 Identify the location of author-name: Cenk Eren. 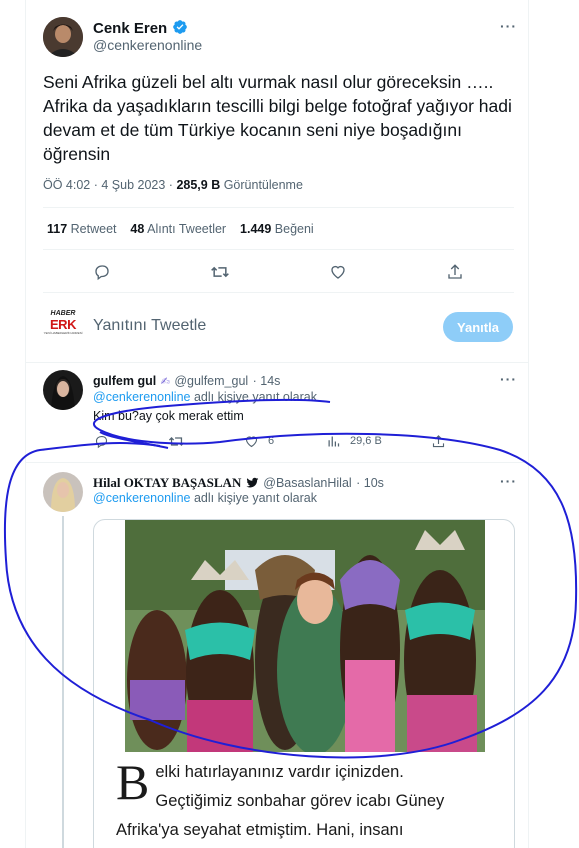
(130, 28).